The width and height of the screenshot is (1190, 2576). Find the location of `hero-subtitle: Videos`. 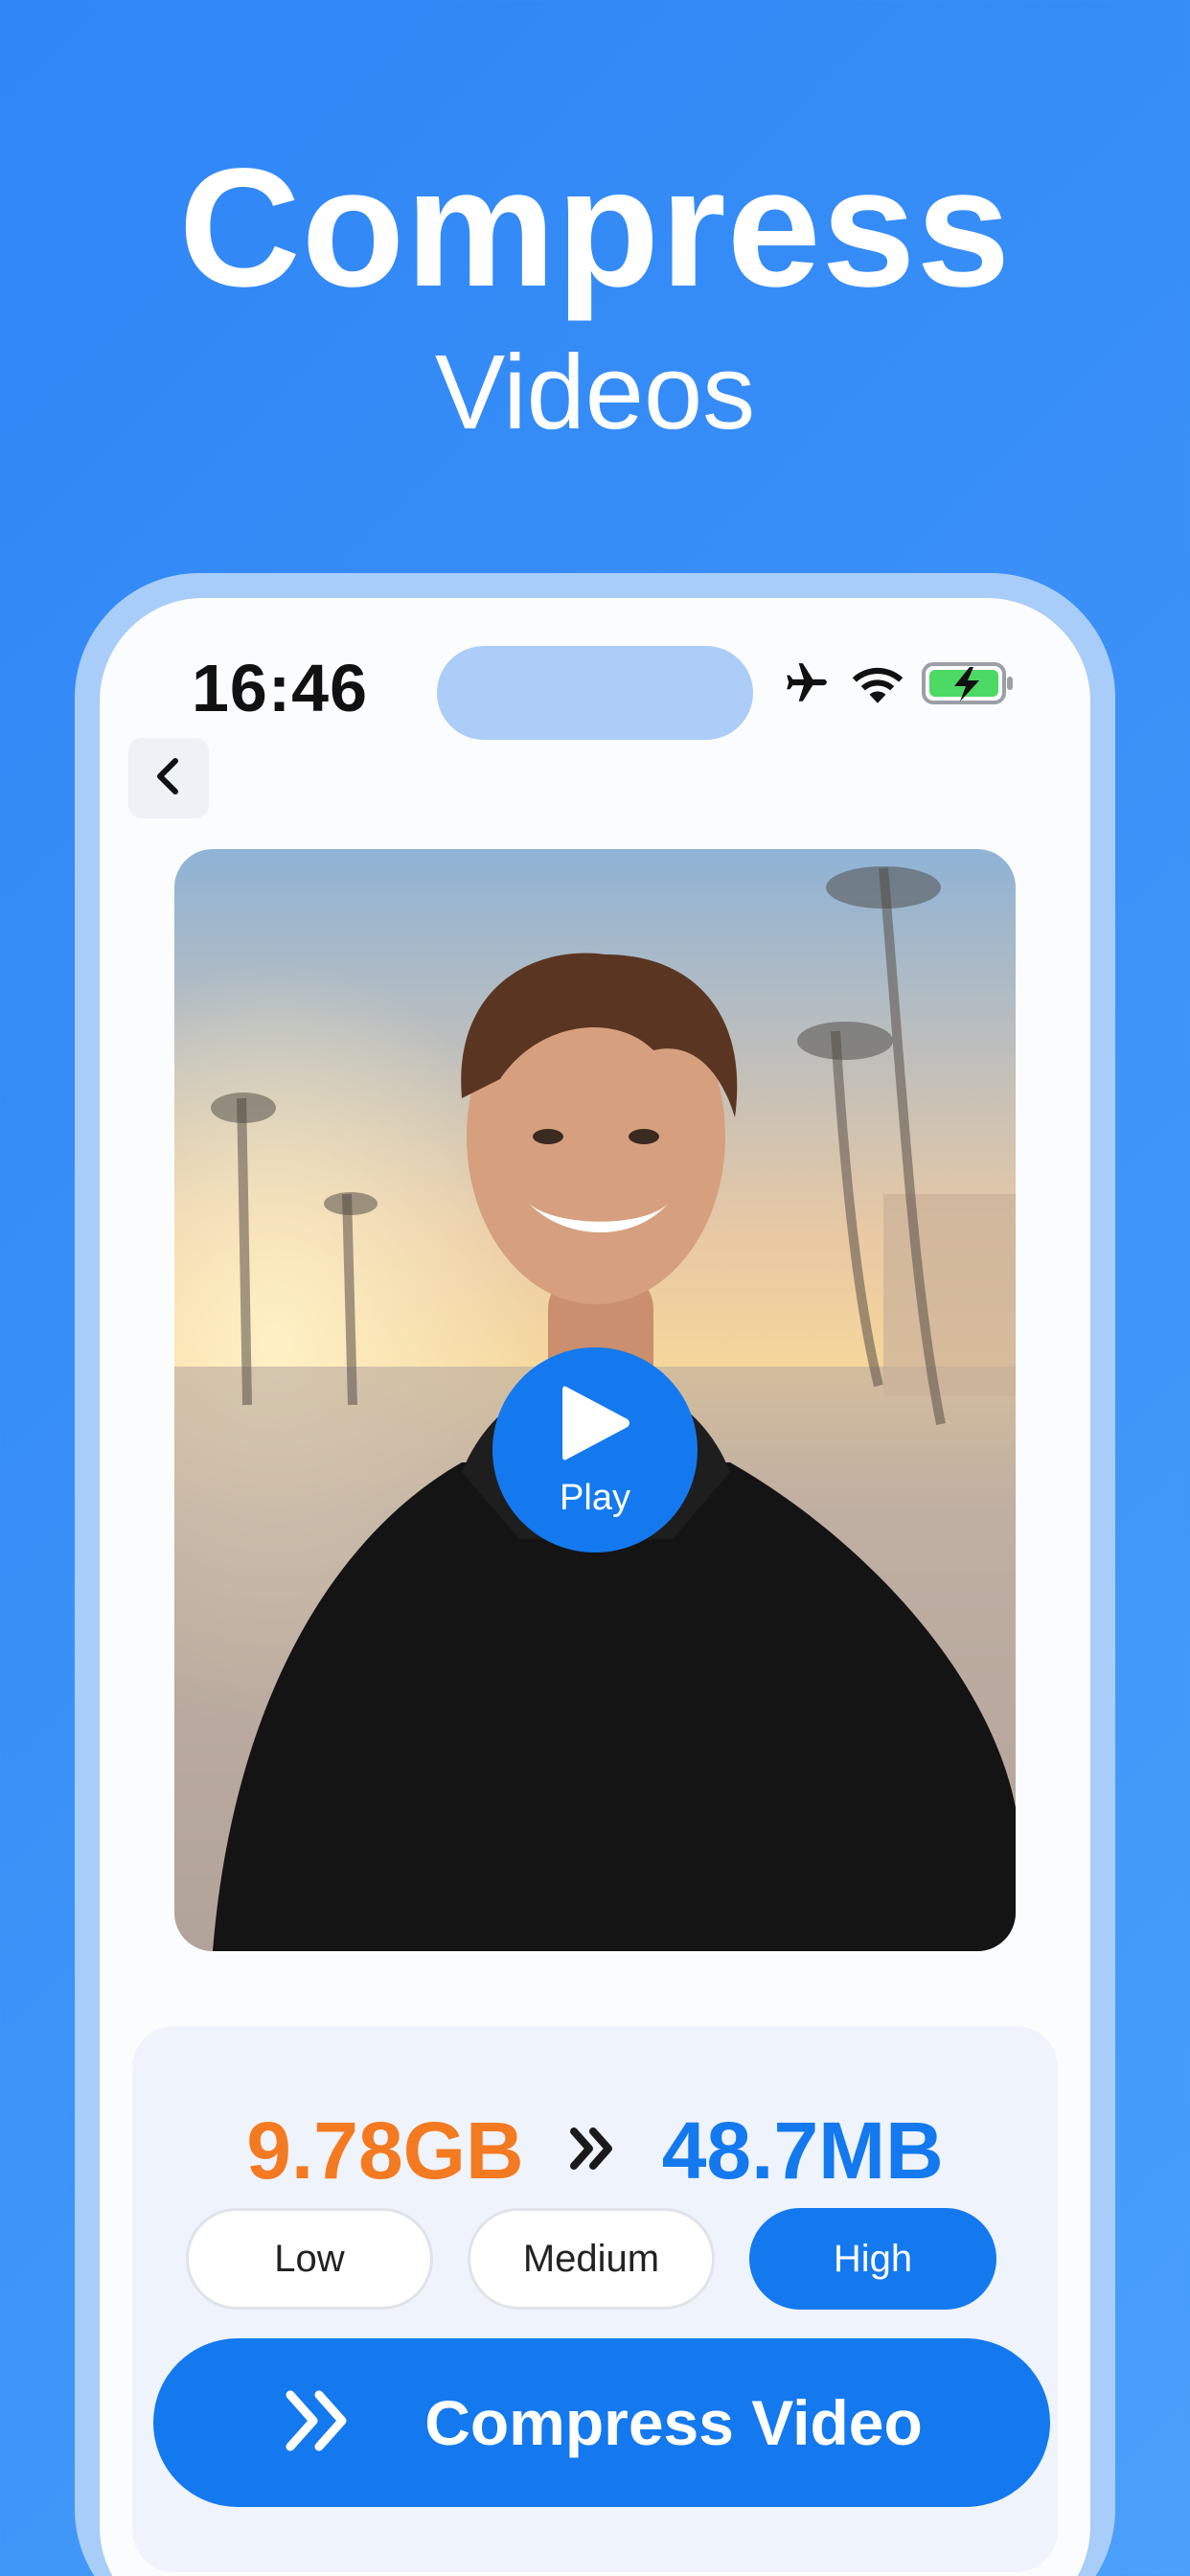

hero-subtitle: Videos is located at coordinates (595, 392).